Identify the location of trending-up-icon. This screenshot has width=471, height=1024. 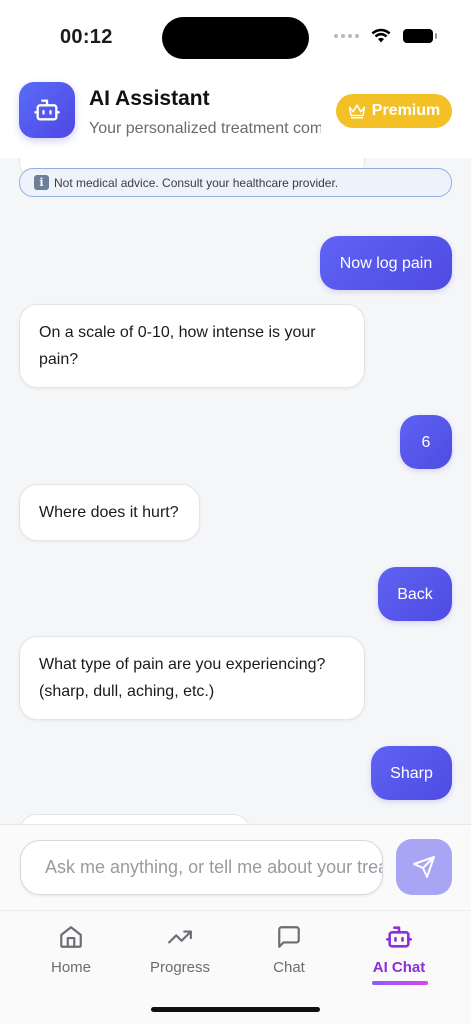
(180, 937).